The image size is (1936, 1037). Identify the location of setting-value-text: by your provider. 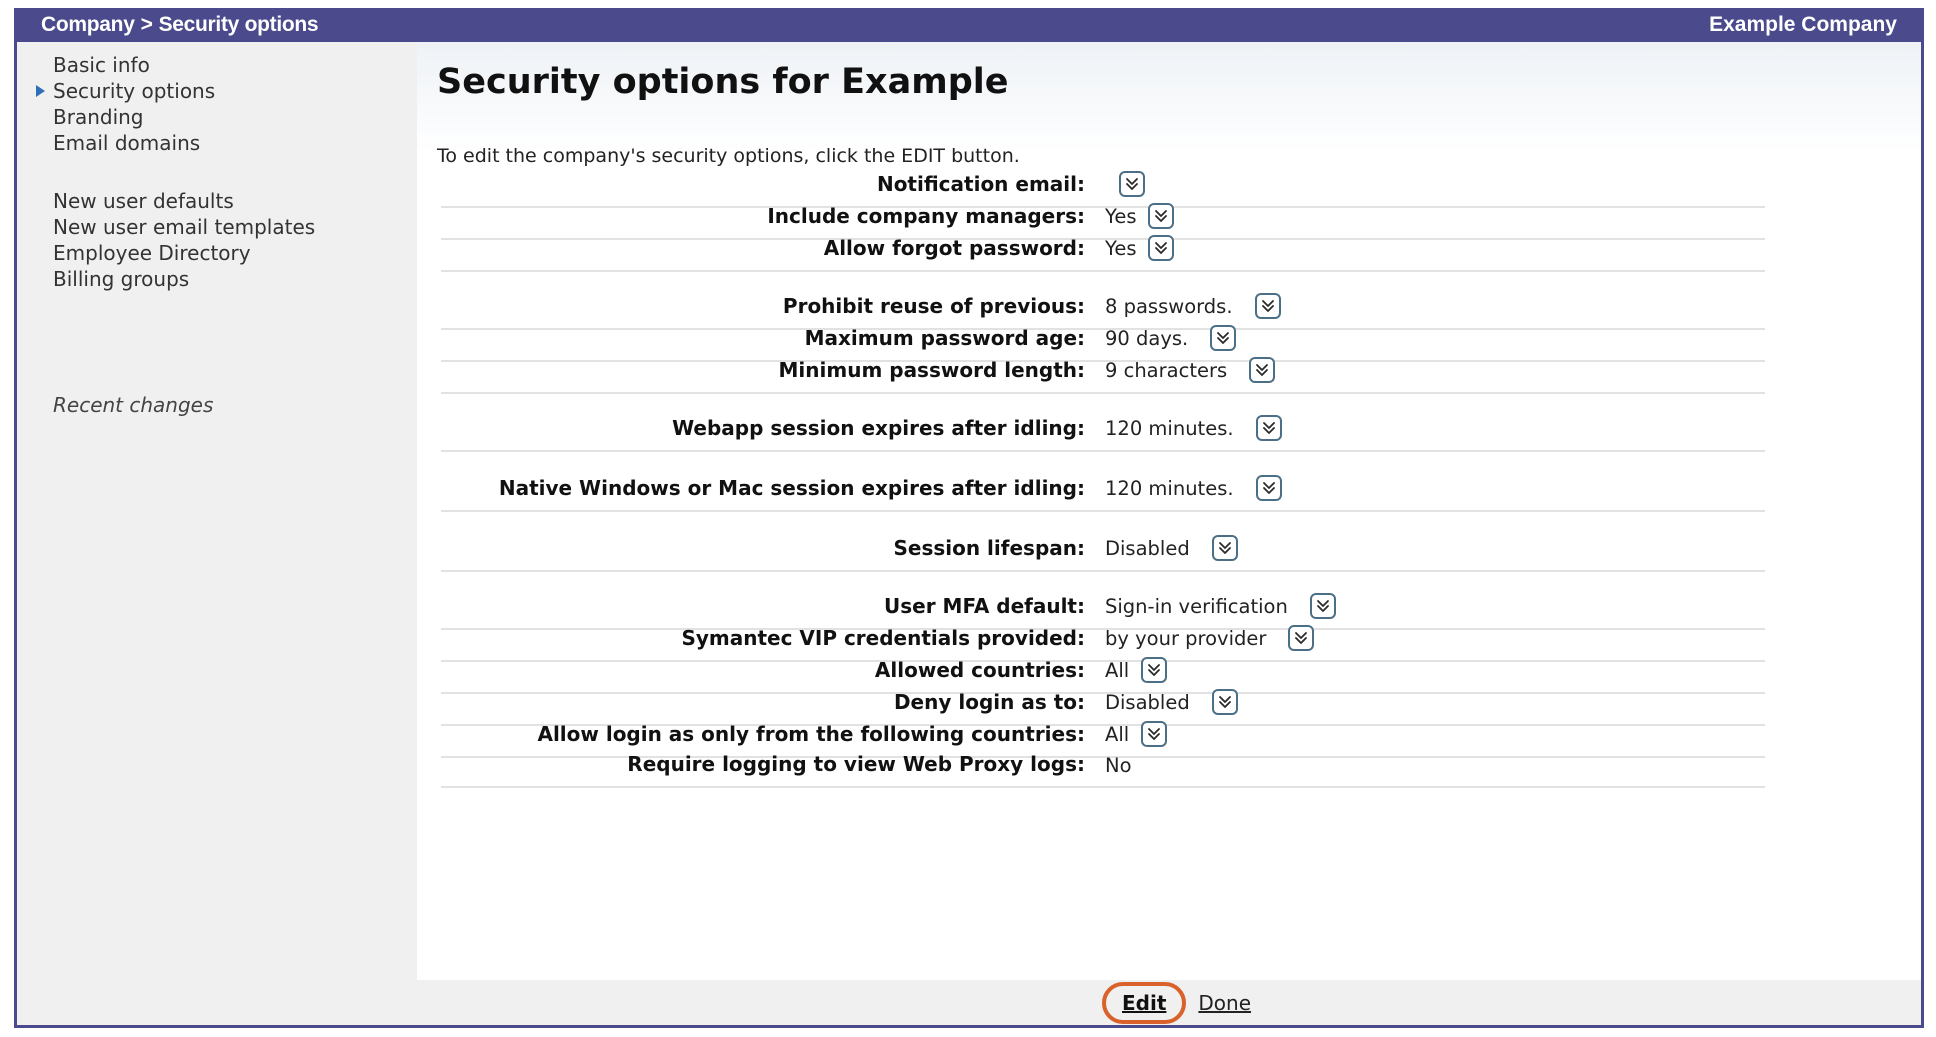
(1186, 638).